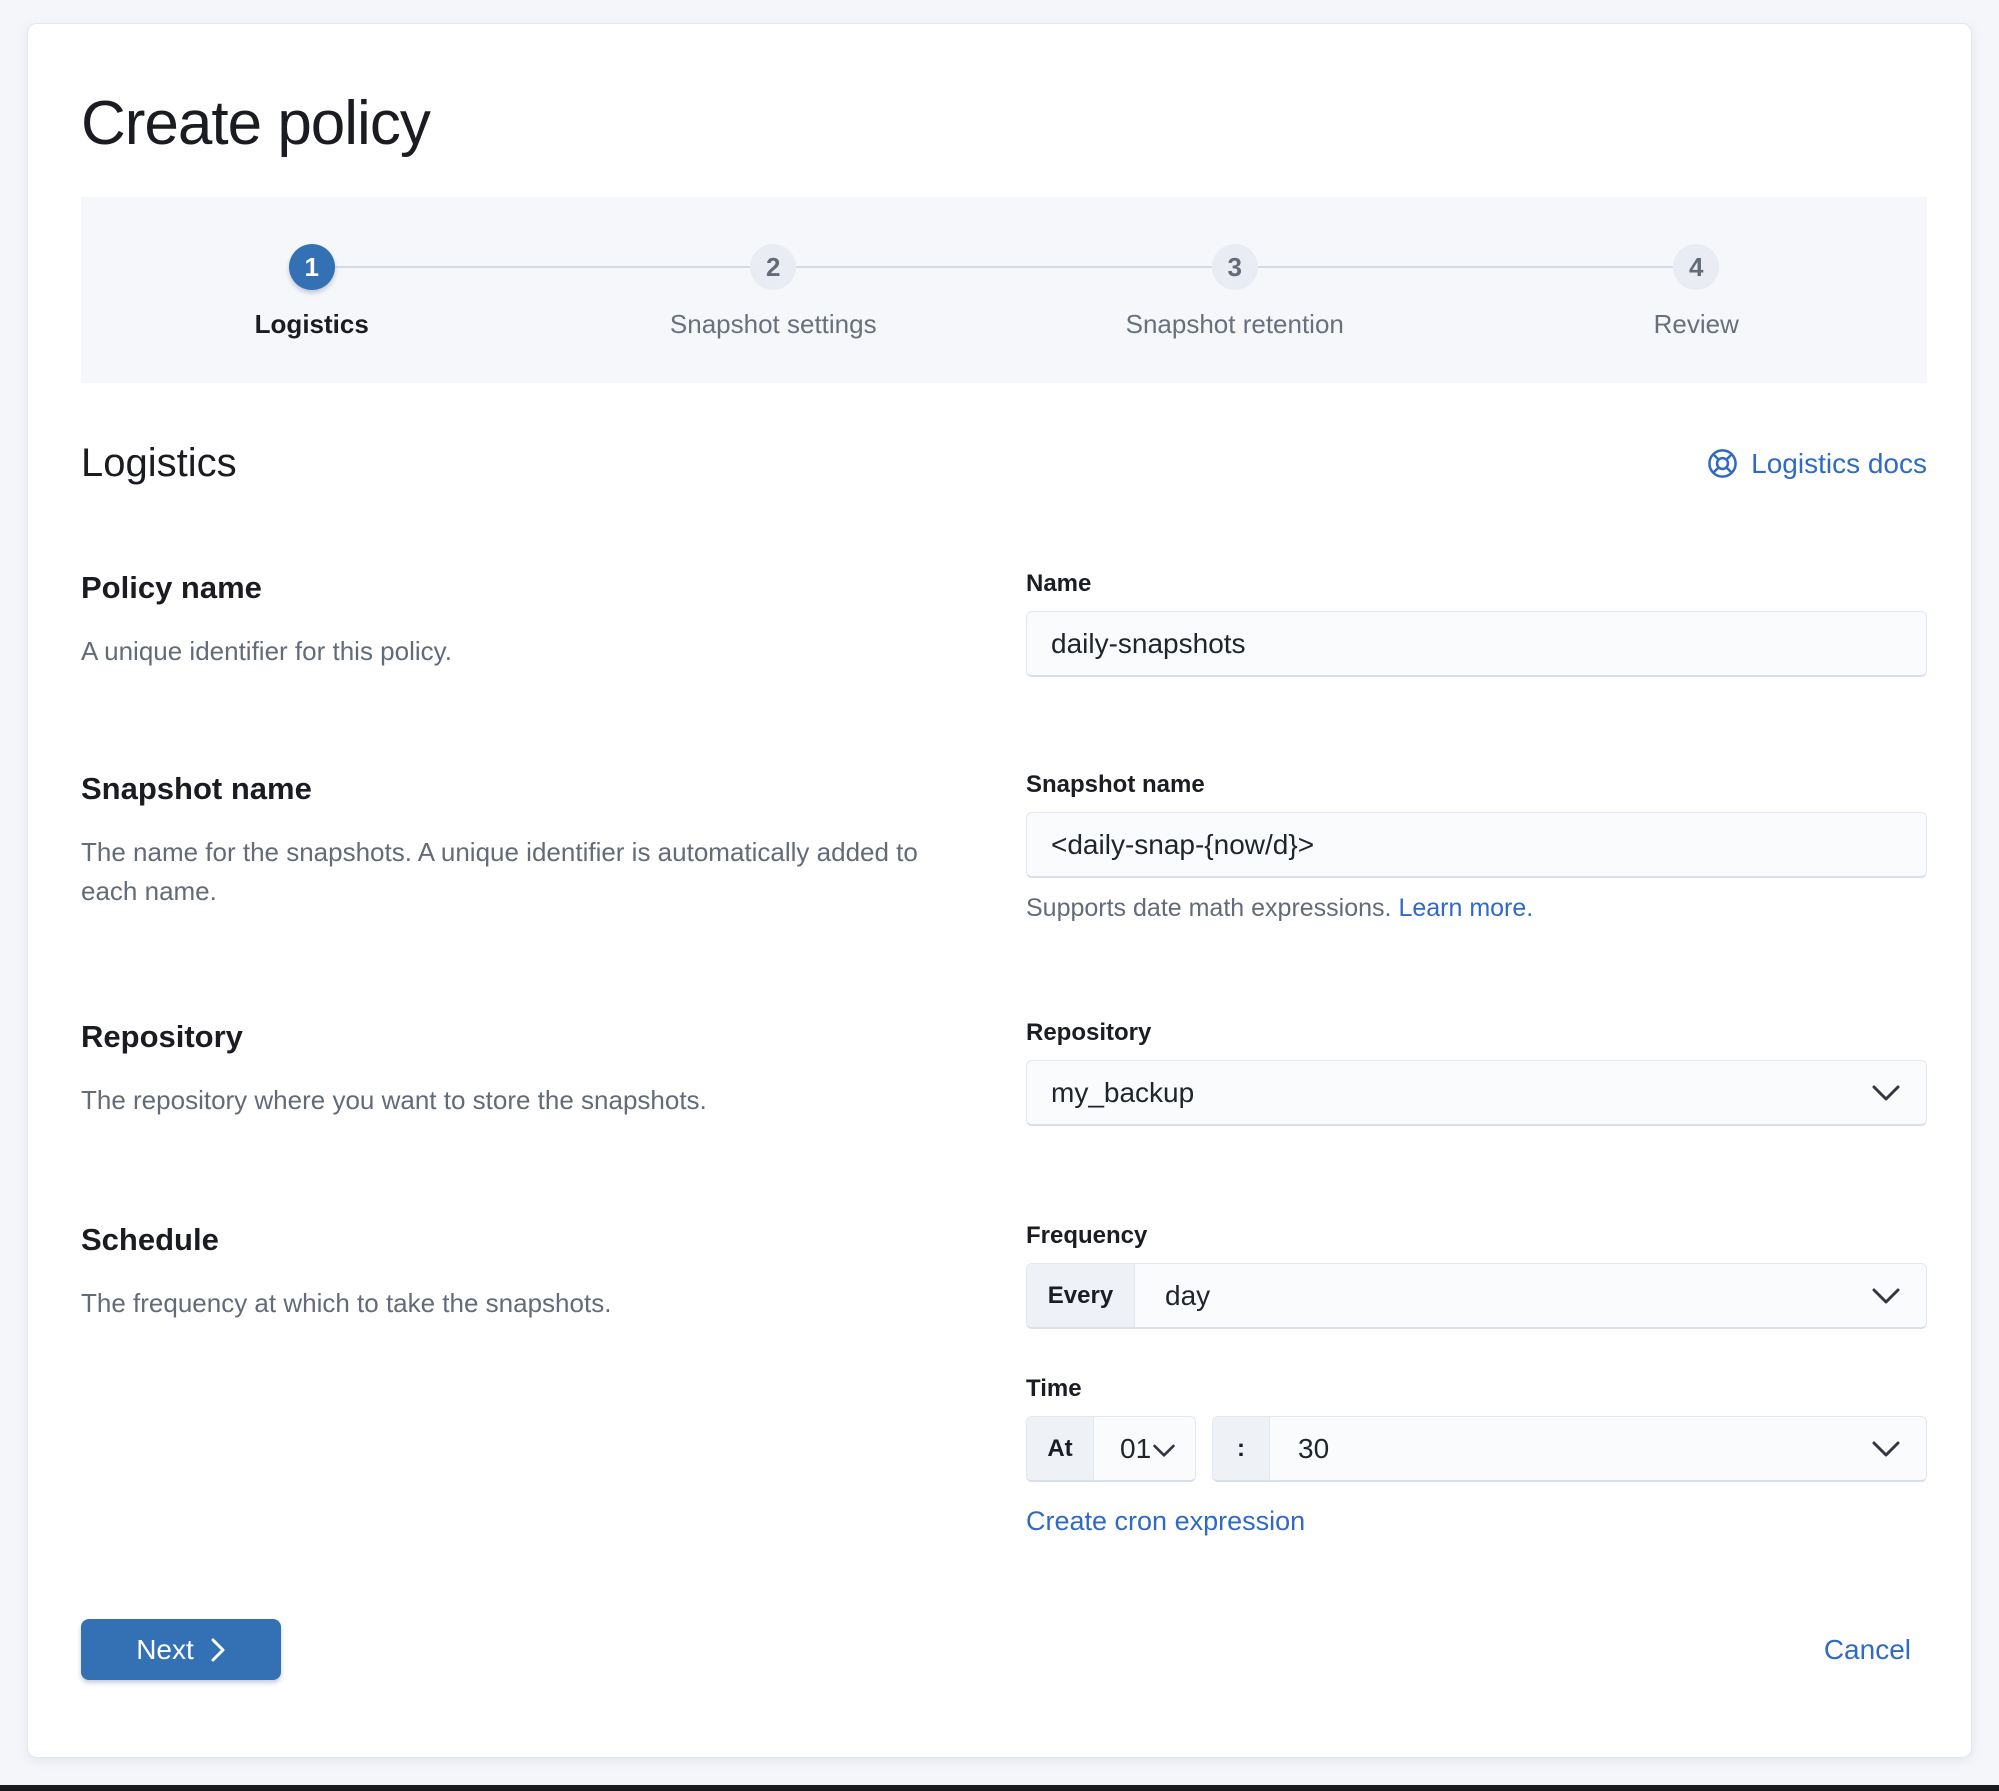 This screenshot has height=1791, width=1999. What do you see at coordinates (1476, 1296) in the screenshot?
I see `frequency-select: Every day` at bounding box center [1476, 1296].